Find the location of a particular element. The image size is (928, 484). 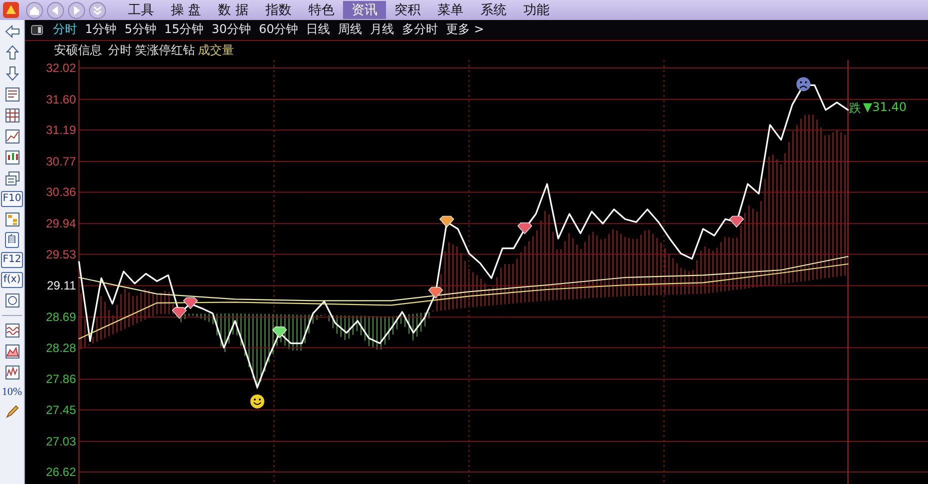

chevron-down-icon is located at coordinates (97, 10).